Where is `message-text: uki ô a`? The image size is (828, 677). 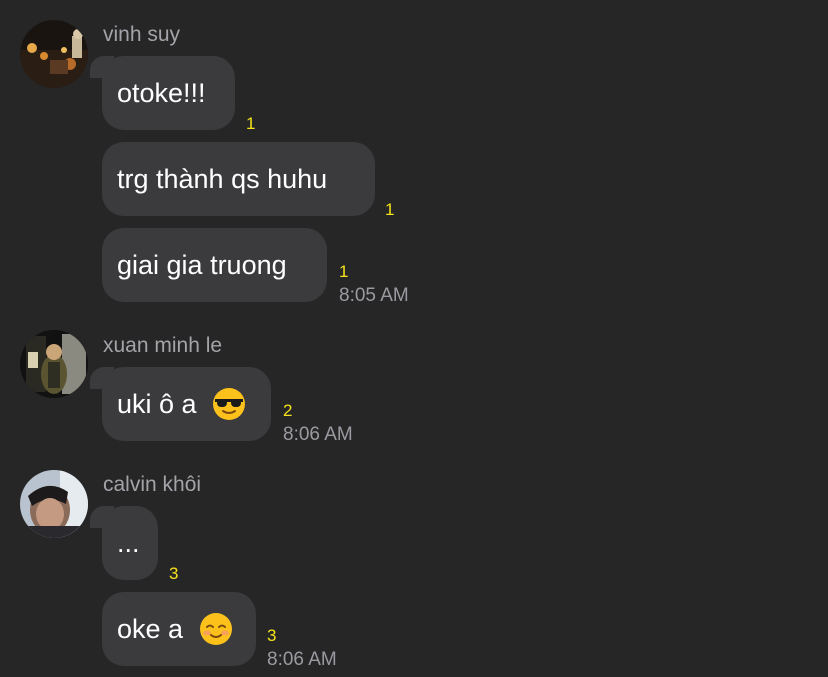 message-text: uki ô a is located at coordinates (157, 404).